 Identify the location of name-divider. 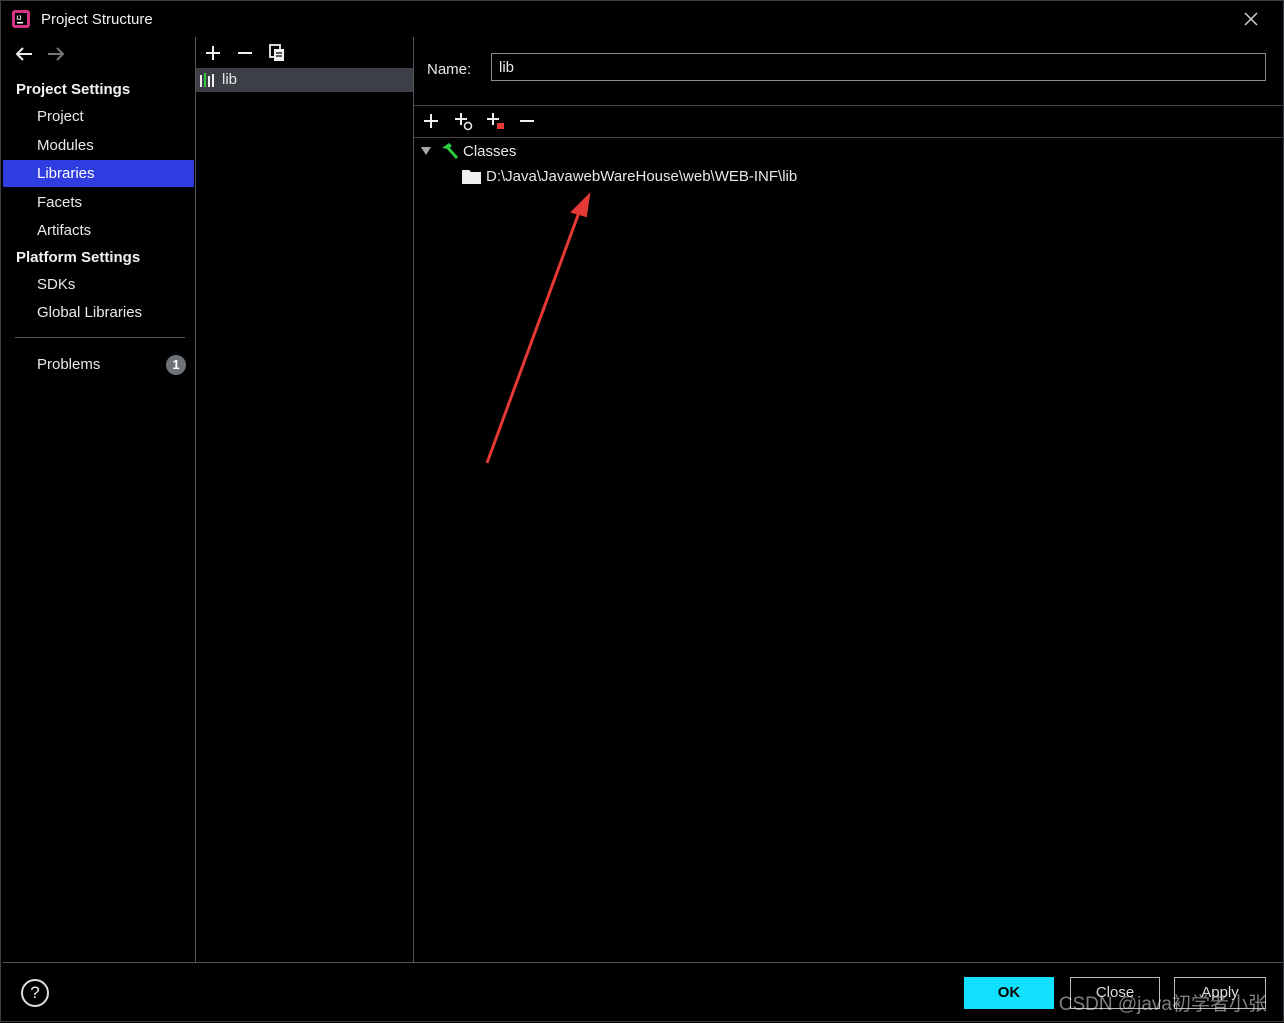
(848, 105).